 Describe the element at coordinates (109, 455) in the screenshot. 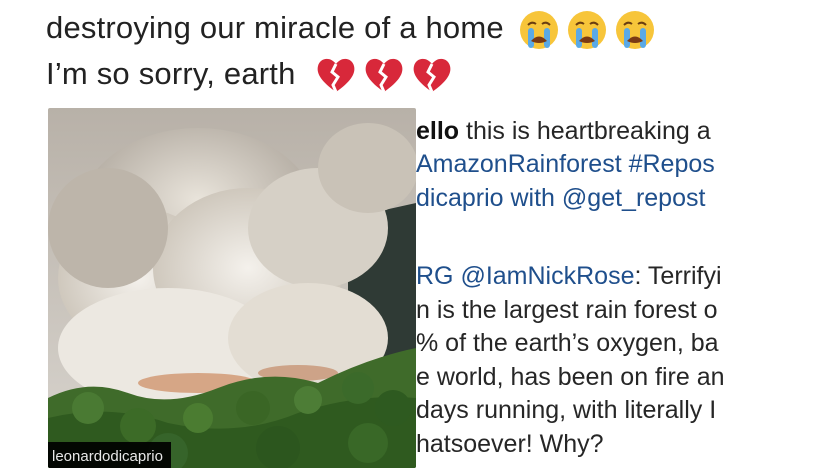

I see `photo-watermark: leonardodicaprio` at that location.